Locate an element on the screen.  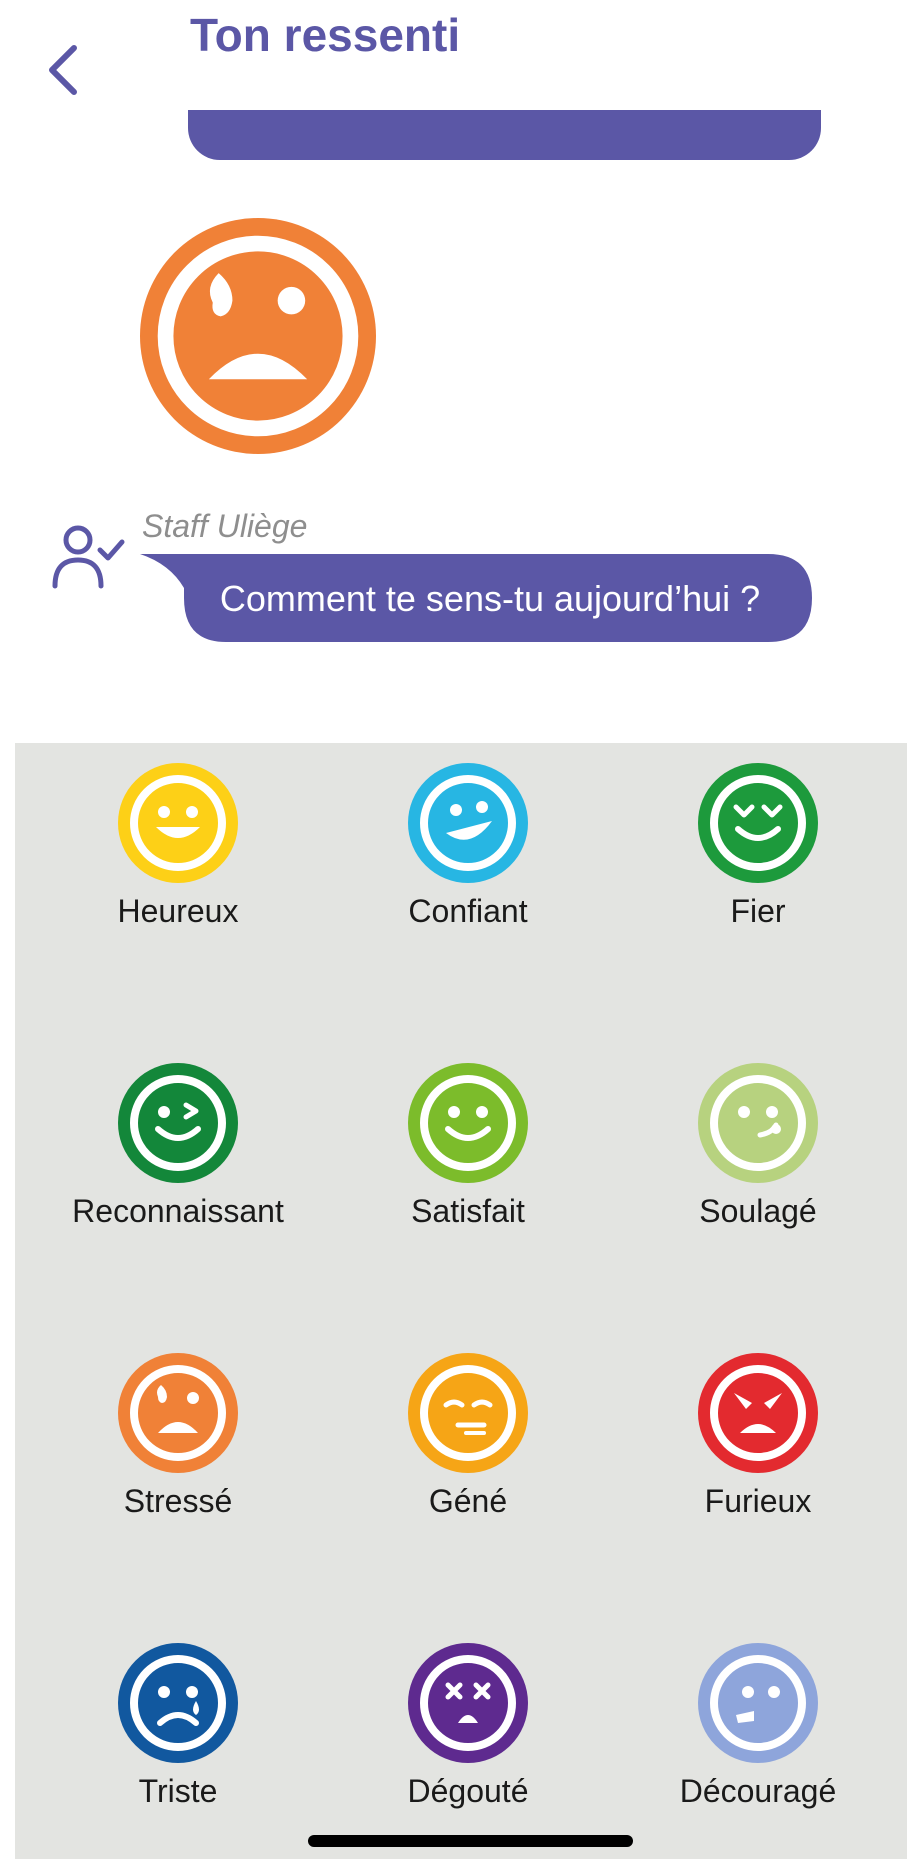
mood-option-stresse: Stressé is located at coordinates (178, 1453).